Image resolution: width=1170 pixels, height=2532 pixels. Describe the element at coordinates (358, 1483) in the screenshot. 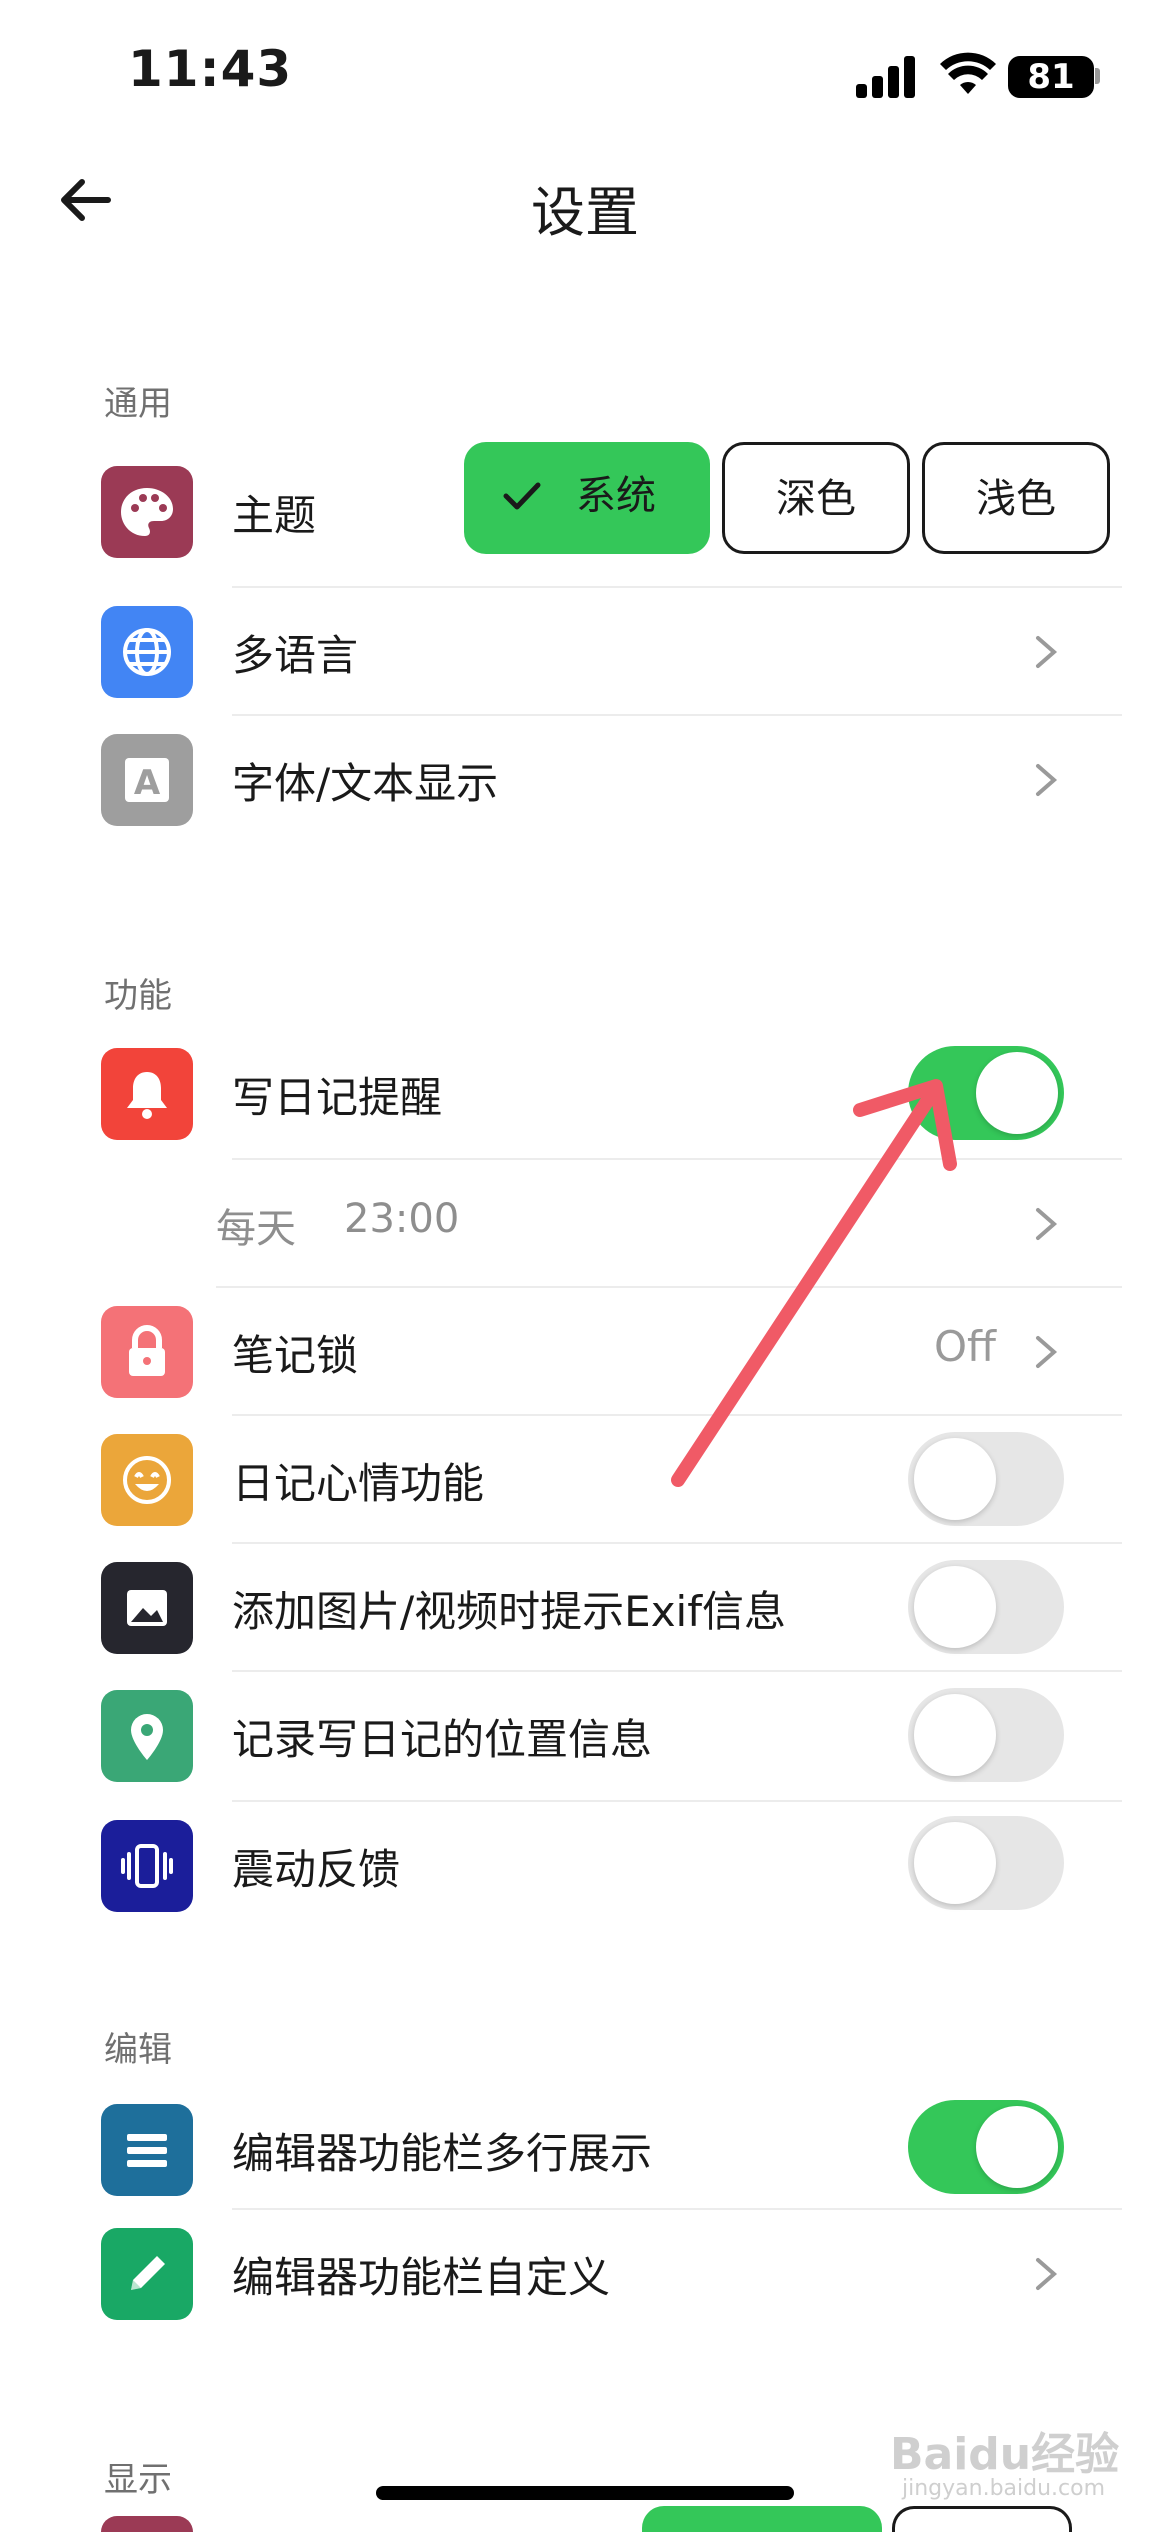

I see `mood-label: 日记心情功能` at that location.